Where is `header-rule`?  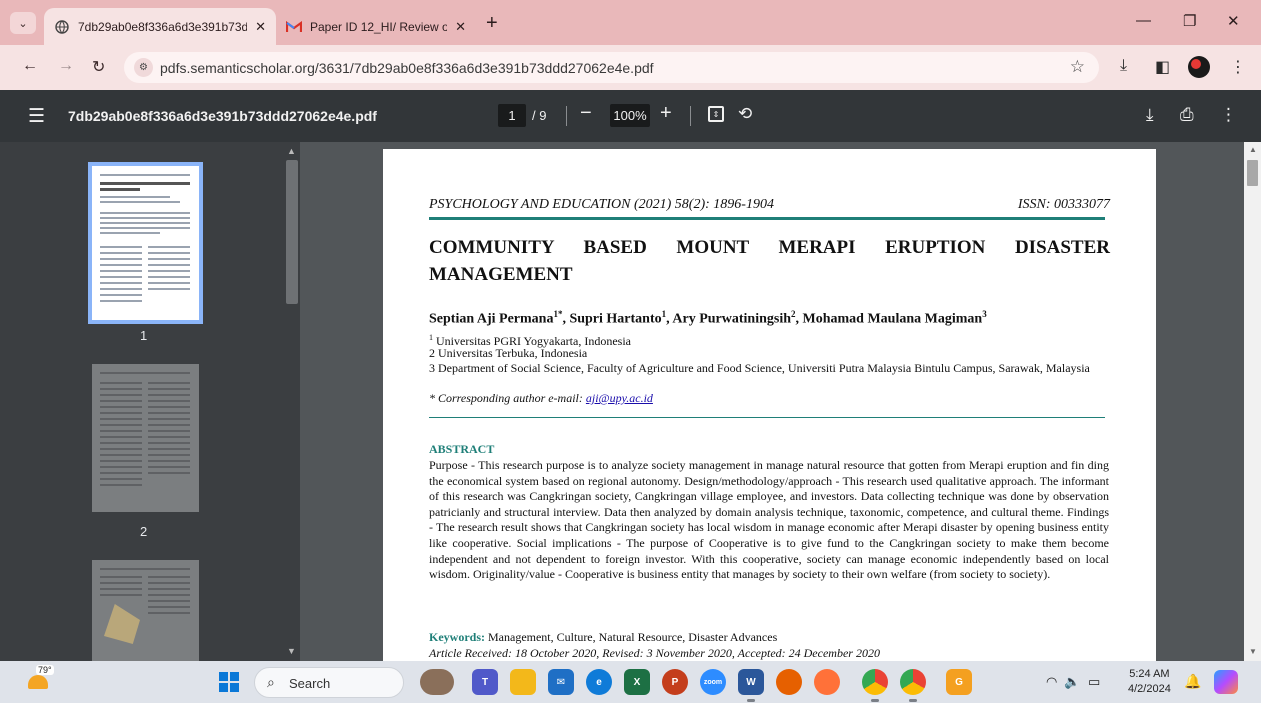
header-rule is located at coordinates (767, 218).